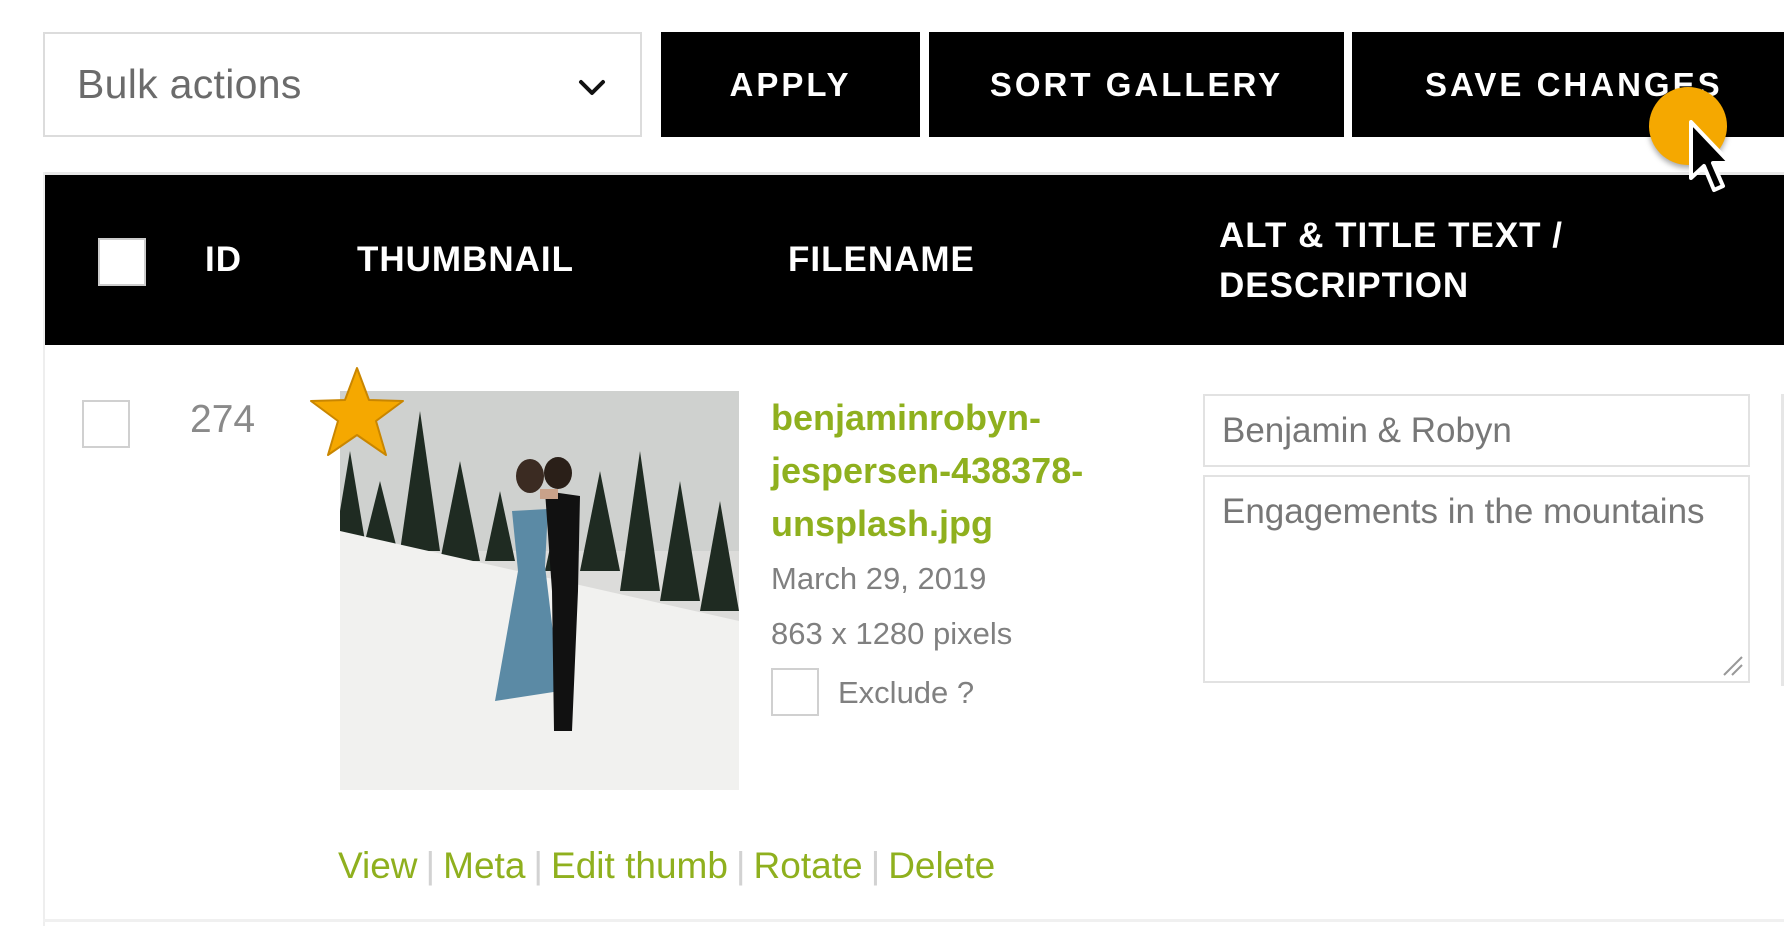  I want to click on view-link: View, so click(378, 865).